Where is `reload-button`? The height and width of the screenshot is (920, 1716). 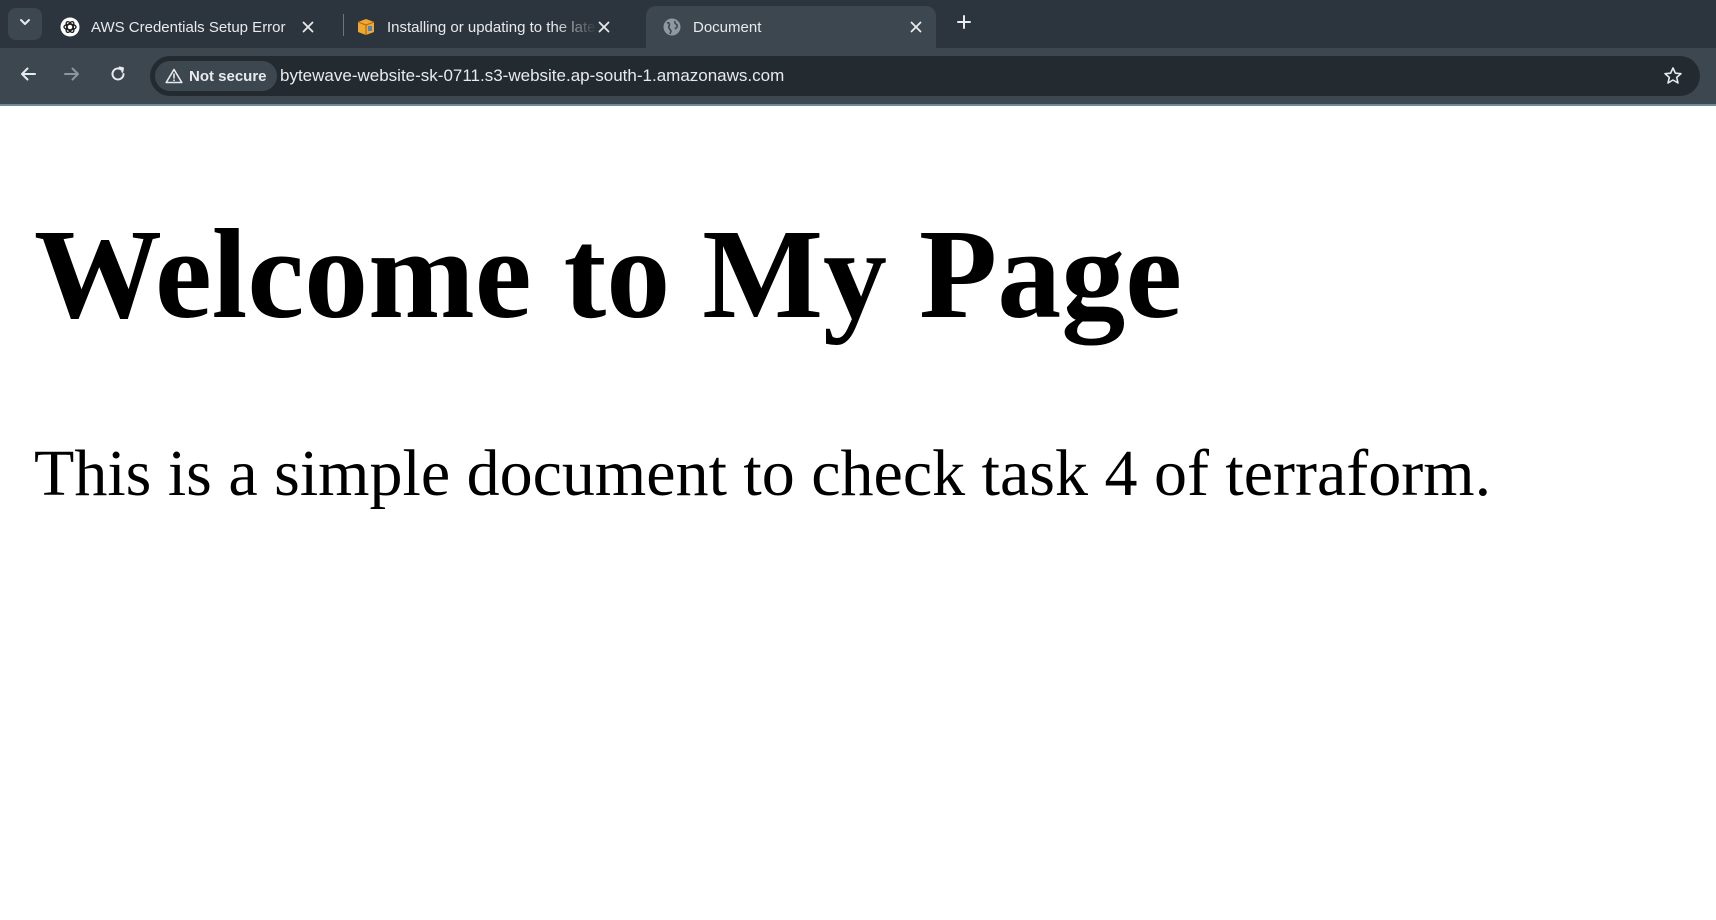 reload-button is located at coordinates (118, 76).